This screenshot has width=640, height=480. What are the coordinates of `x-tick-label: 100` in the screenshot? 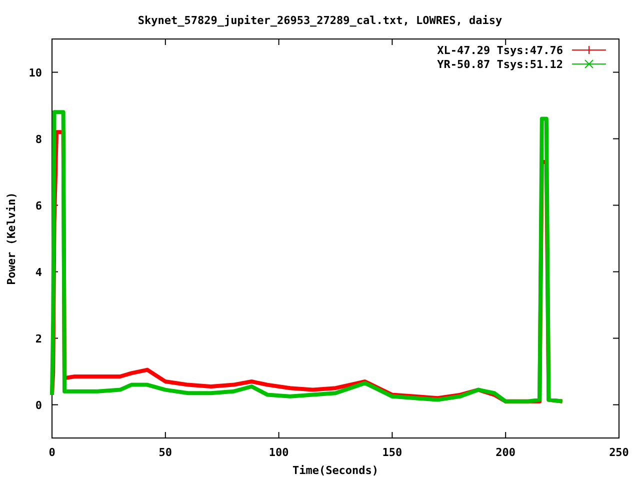 It's located at (278, 452).